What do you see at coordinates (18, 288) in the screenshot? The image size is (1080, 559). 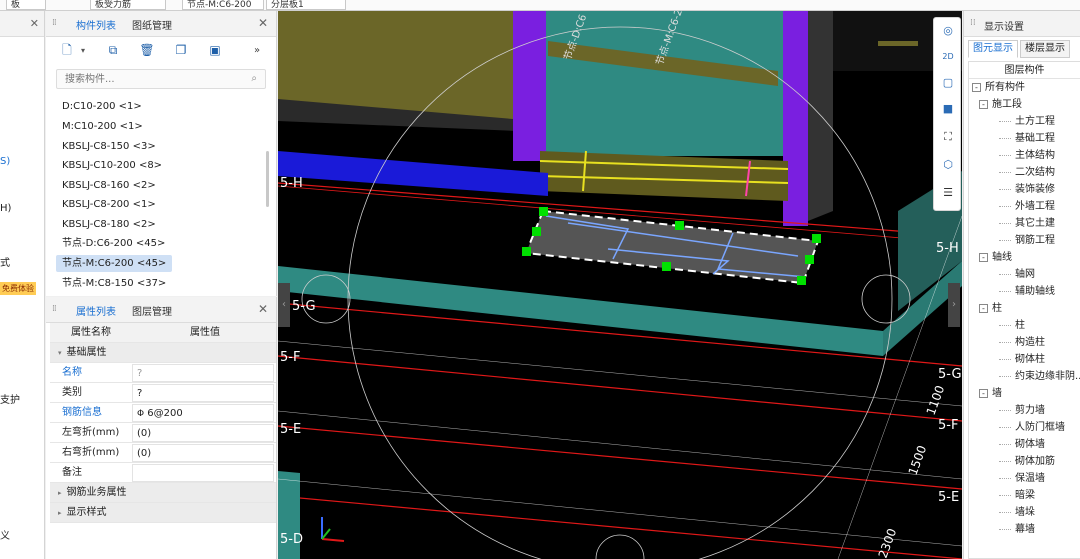 I see `free-trial-badge: 免费体验` at bounding box center [18, 288].